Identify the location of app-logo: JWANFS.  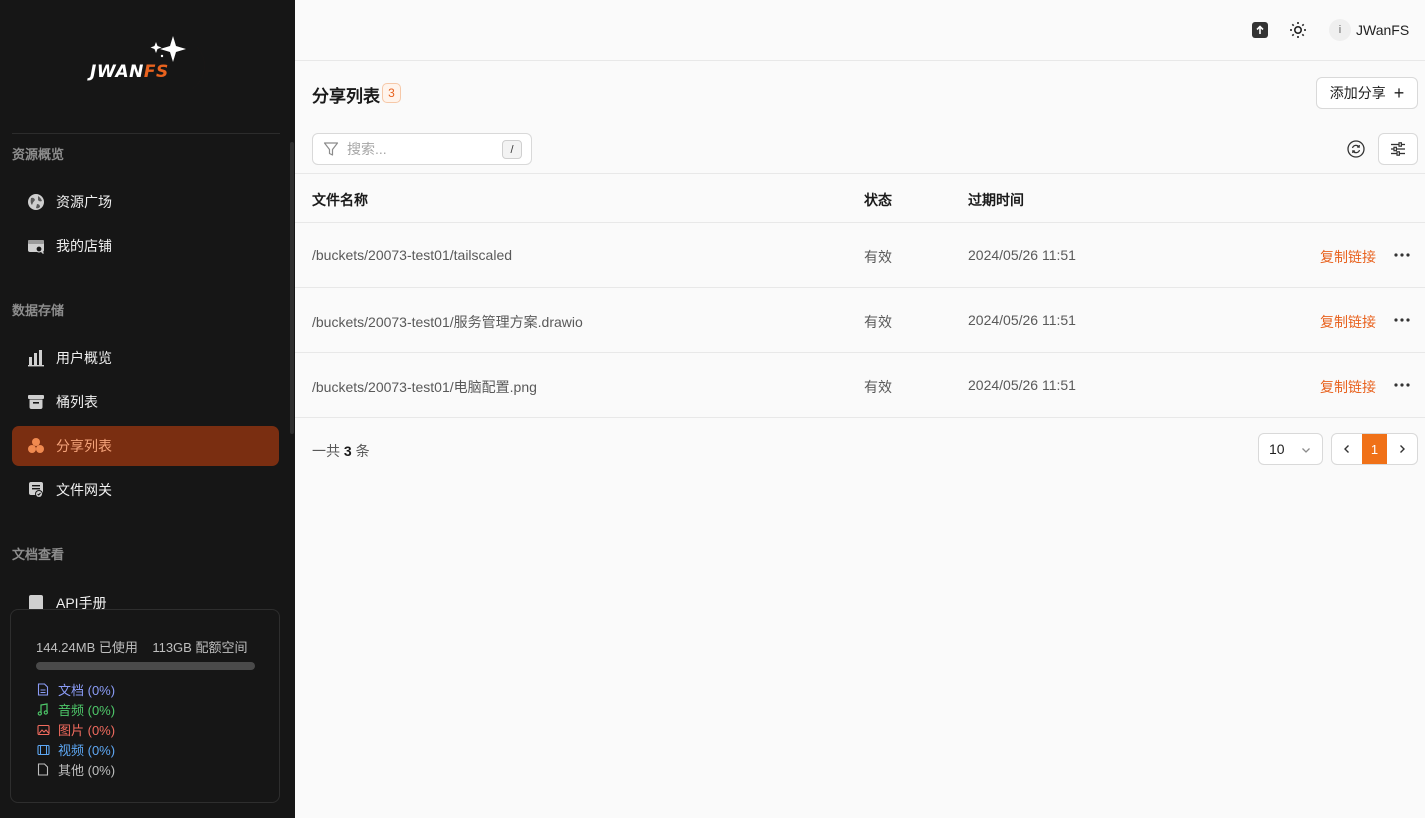
(148, 65).